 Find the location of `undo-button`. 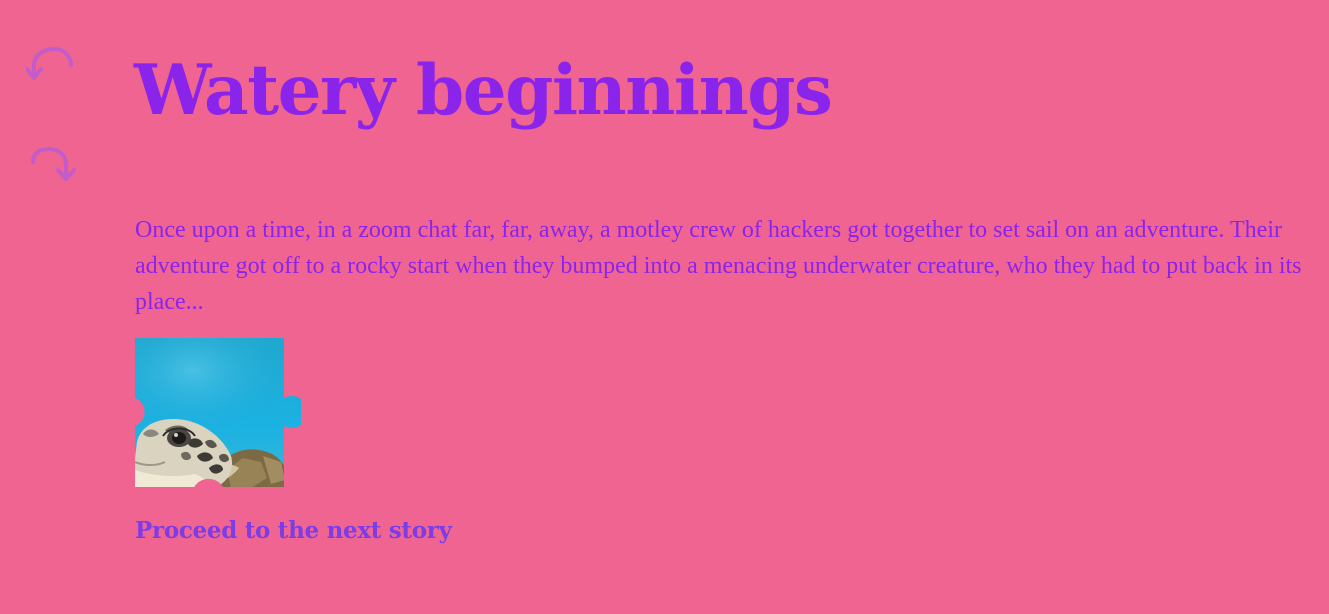

undo-button is located at coordinates (52, 67).